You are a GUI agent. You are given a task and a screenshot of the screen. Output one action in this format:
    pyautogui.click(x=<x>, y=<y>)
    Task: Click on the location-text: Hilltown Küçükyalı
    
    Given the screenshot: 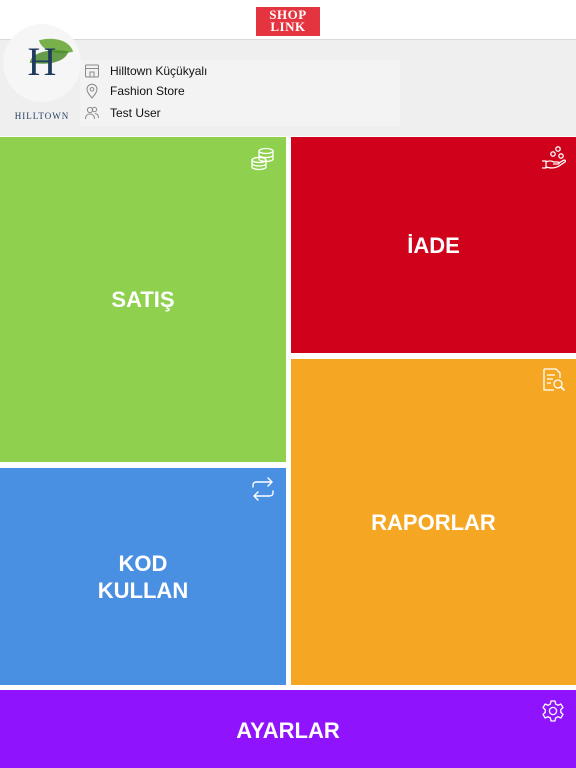 What is the action you would take?
    pyautogui.click(x=159, y=71)
    